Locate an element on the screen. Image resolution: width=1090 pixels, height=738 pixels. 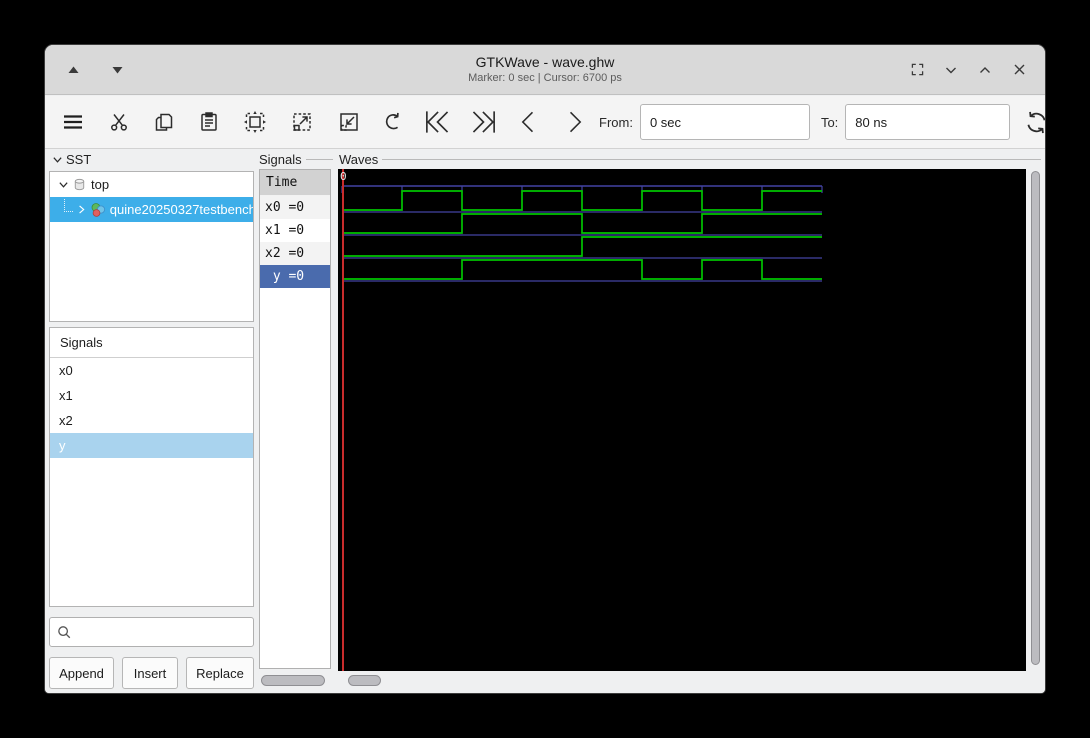
up-triangle-icon is located at coordinates (73, 69).